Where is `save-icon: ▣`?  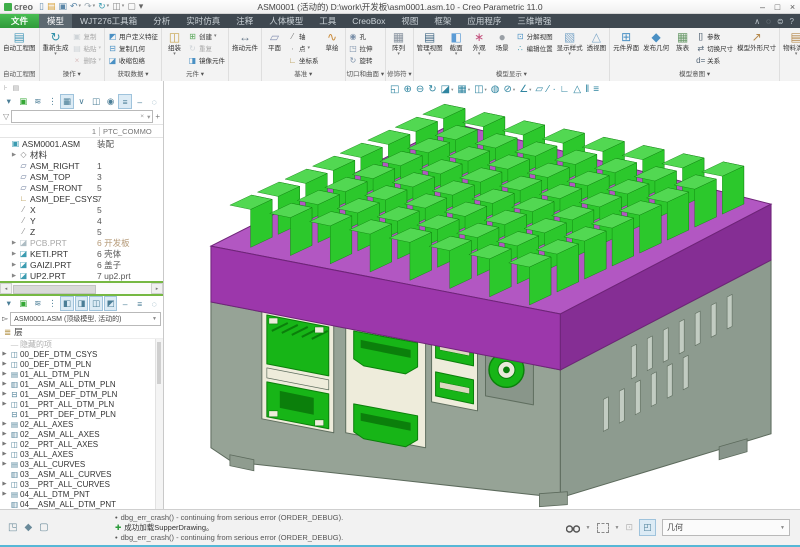 save-icon: ▣ is located at coordinates (62, 6).